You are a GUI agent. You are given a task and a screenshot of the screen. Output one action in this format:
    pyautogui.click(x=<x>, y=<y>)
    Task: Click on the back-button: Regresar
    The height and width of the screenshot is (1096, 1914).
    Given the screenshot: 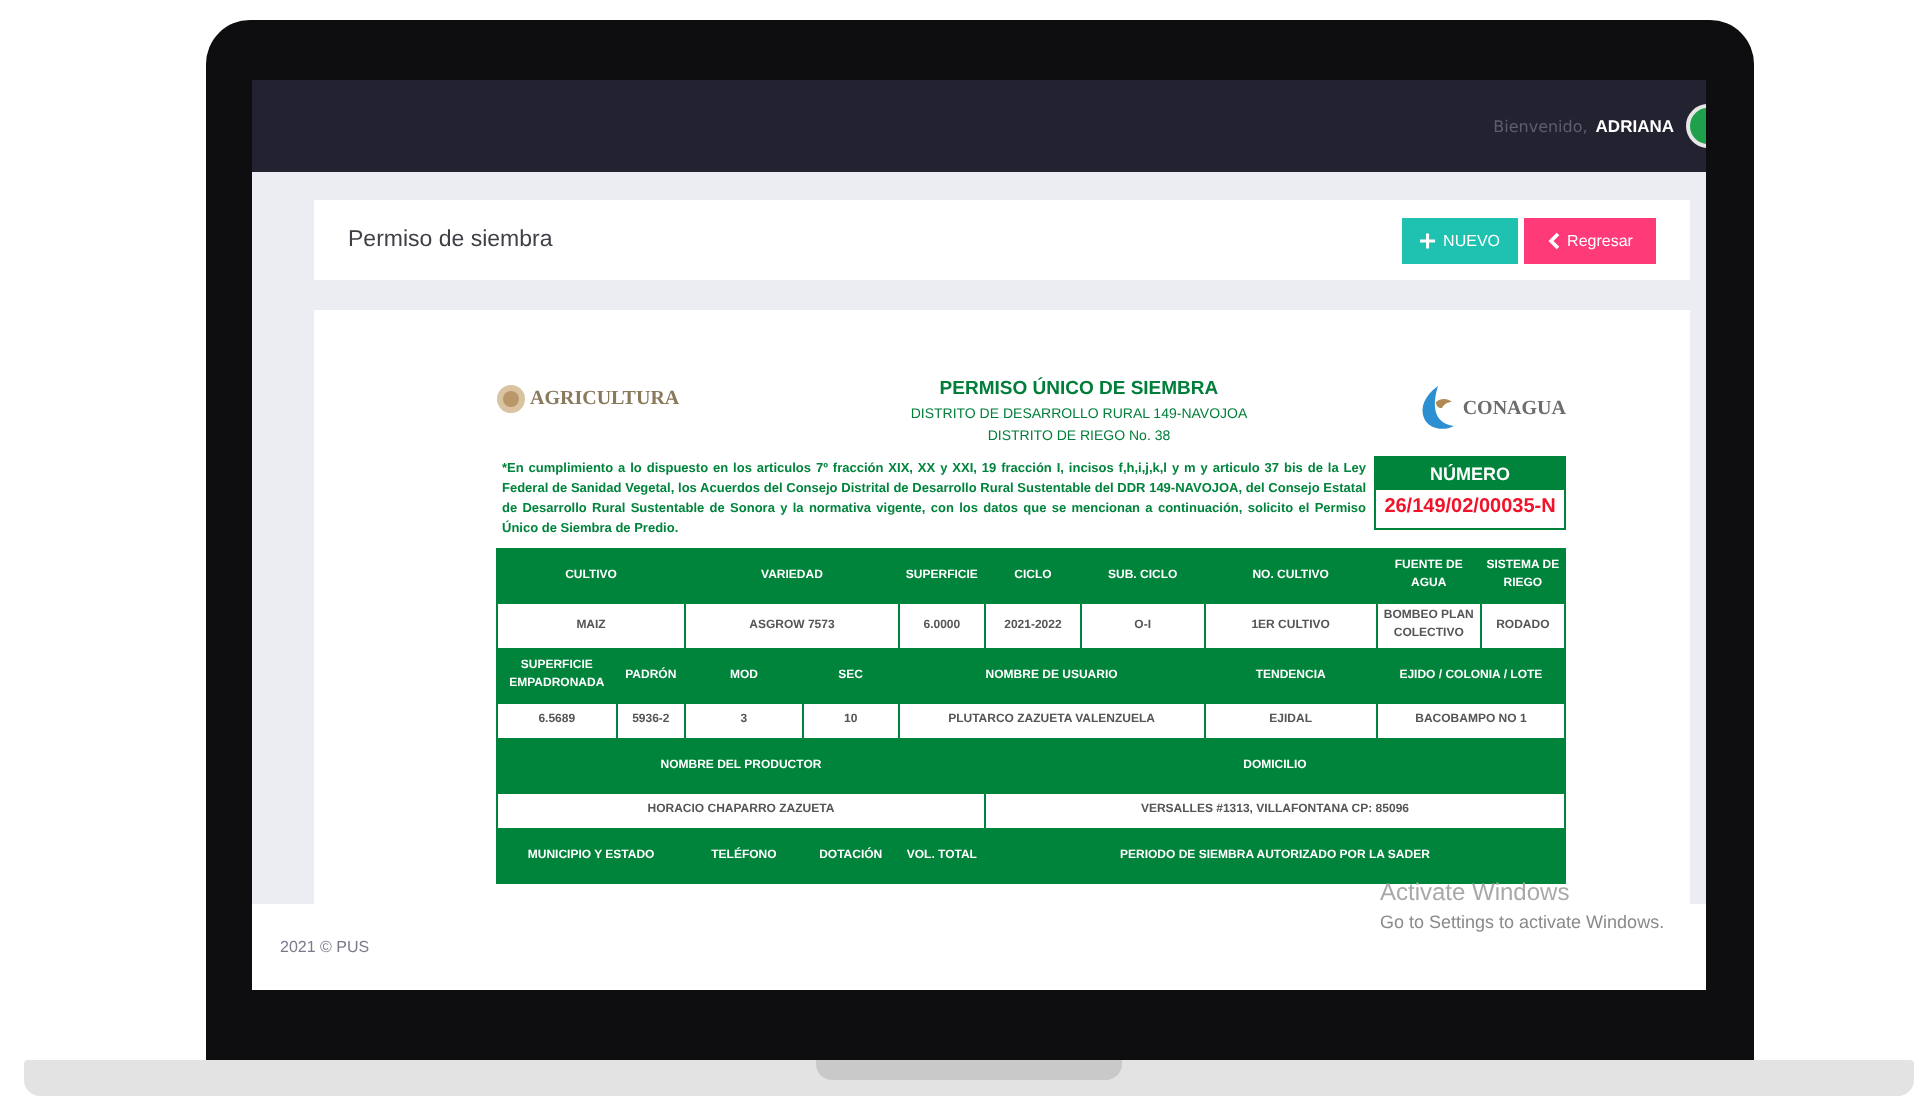 What is the action you would take?
    pyautogui.click(x=1590, y=240)
    